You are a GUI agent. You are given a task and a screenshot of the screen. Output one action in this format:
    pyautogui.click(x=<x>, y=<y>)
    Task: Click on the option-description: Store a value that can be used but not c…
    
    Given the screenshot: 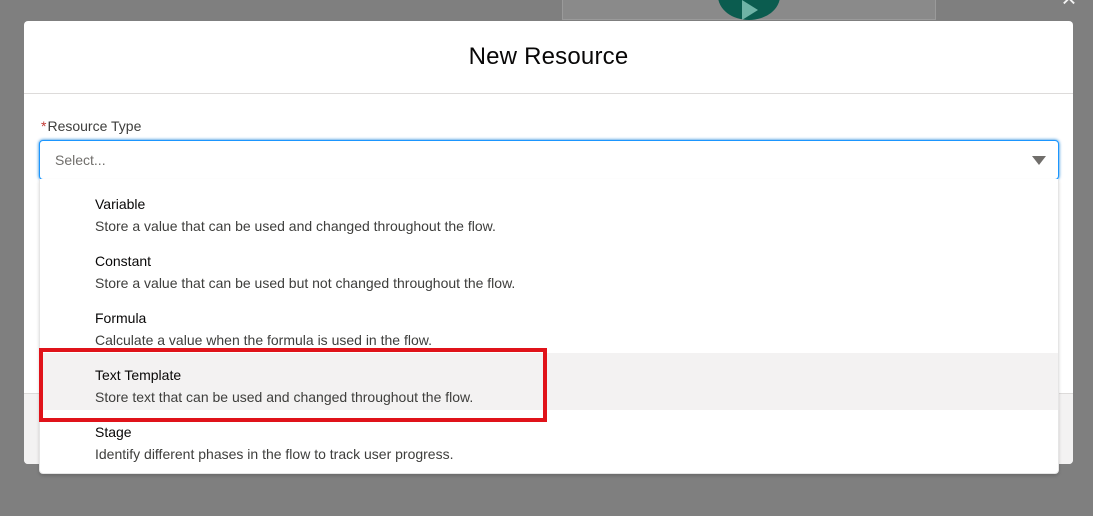 What is the action you would take?
    pyautogui.click(x=305, y=283)
    